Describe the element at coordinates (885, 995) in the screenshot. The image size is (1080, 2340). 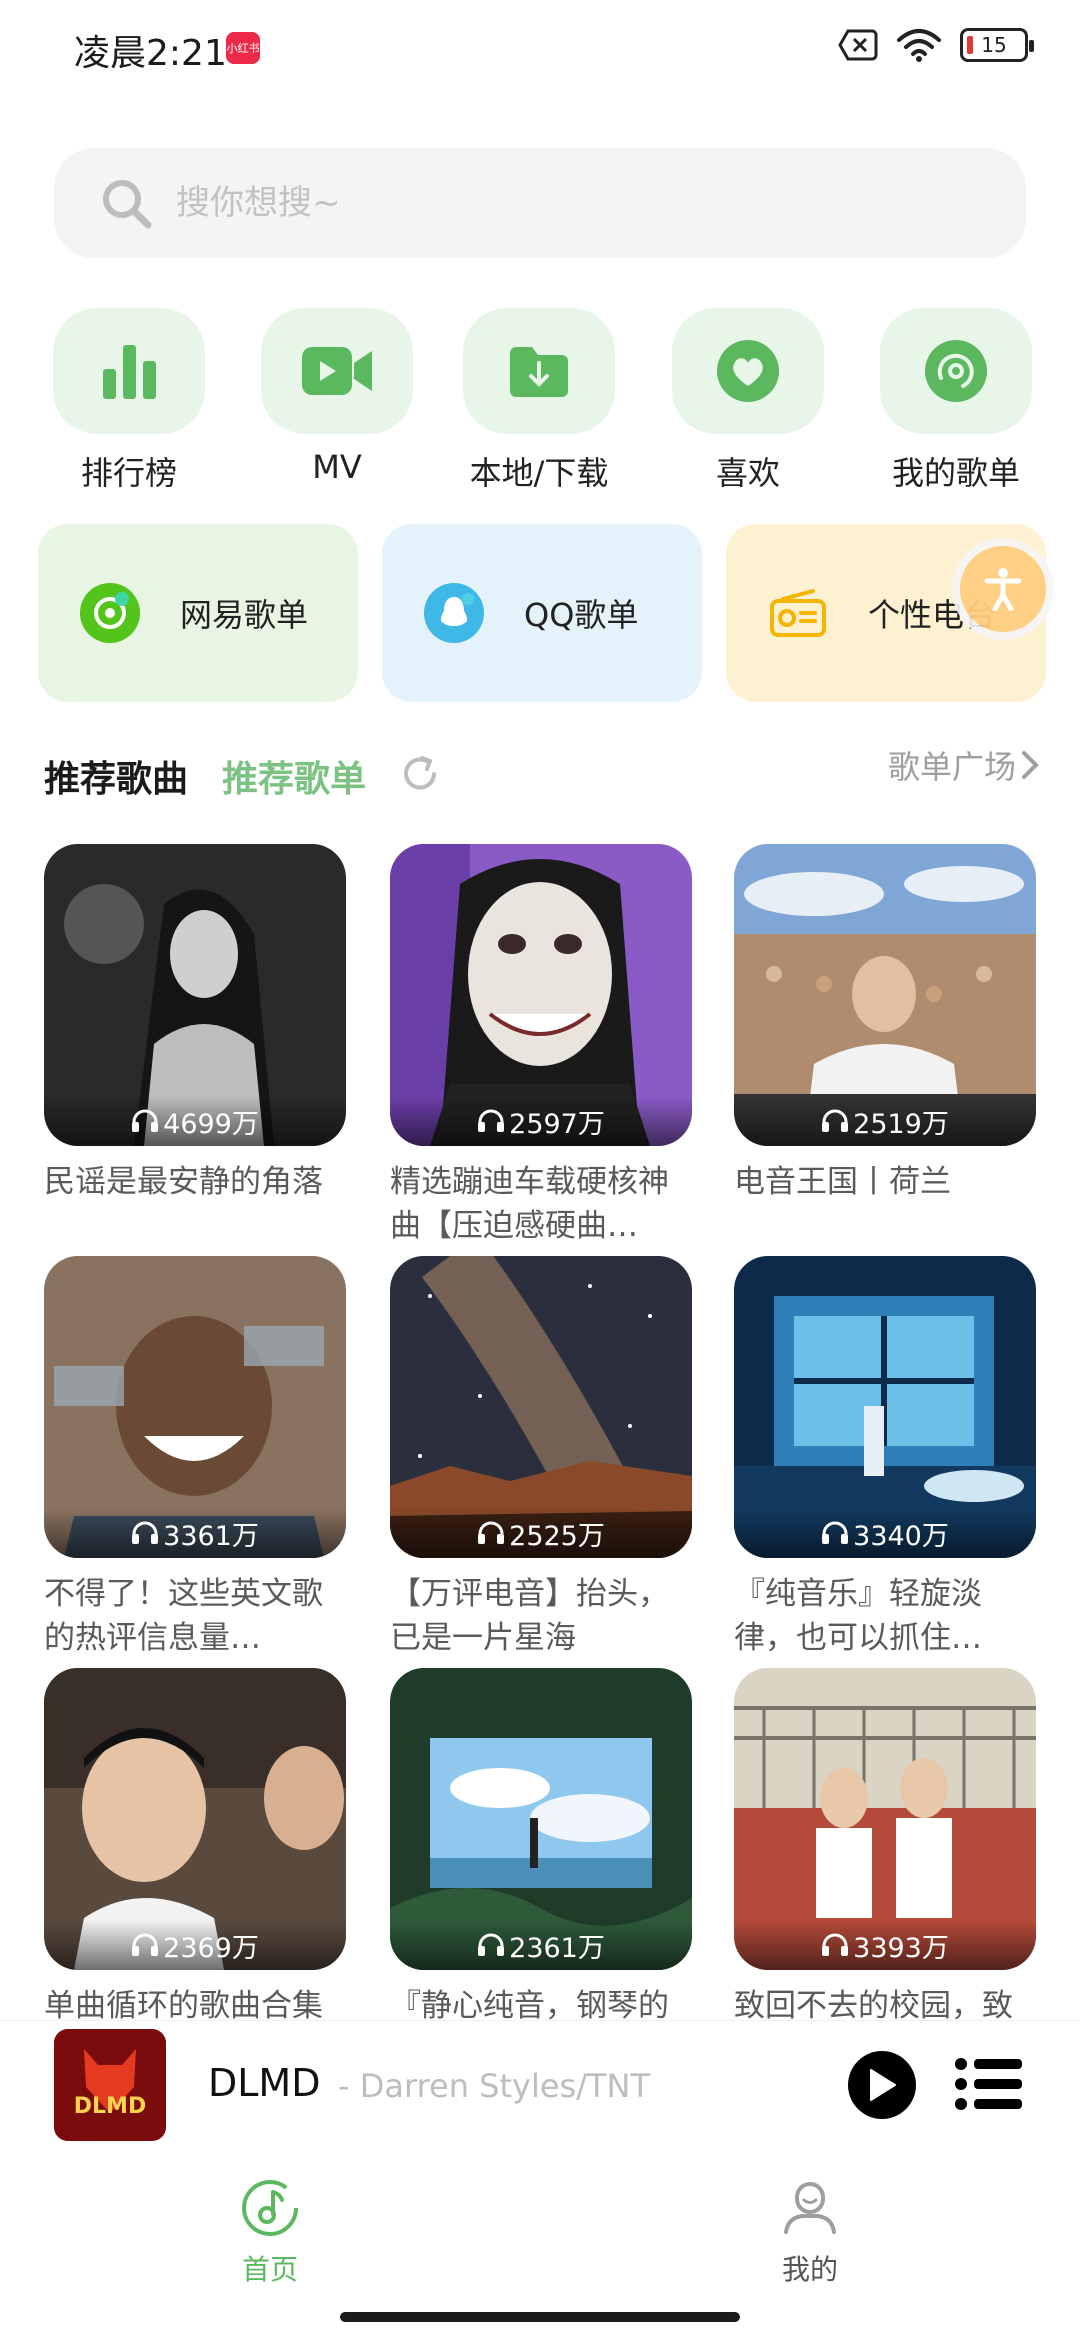
I see `playlist-cover: 2519万` at that location.